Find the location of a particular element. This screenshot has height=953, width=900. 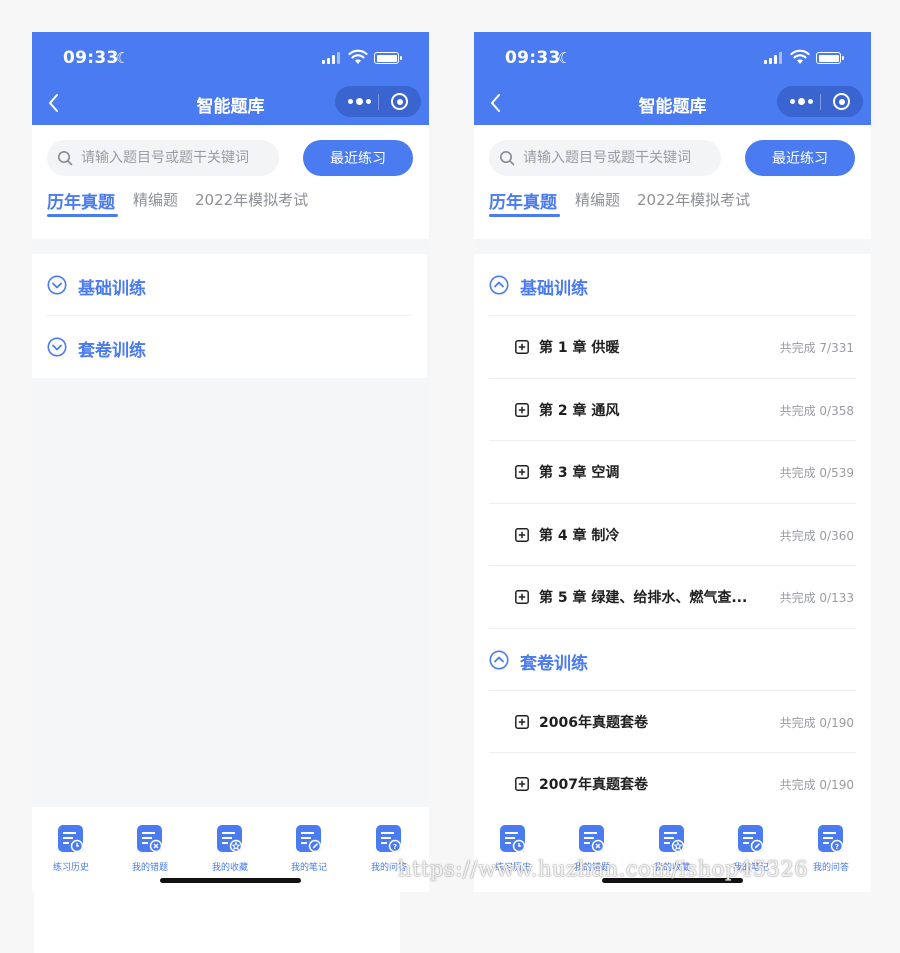

toolbar-history: 练习历史 is located at coordinates (71, 851).